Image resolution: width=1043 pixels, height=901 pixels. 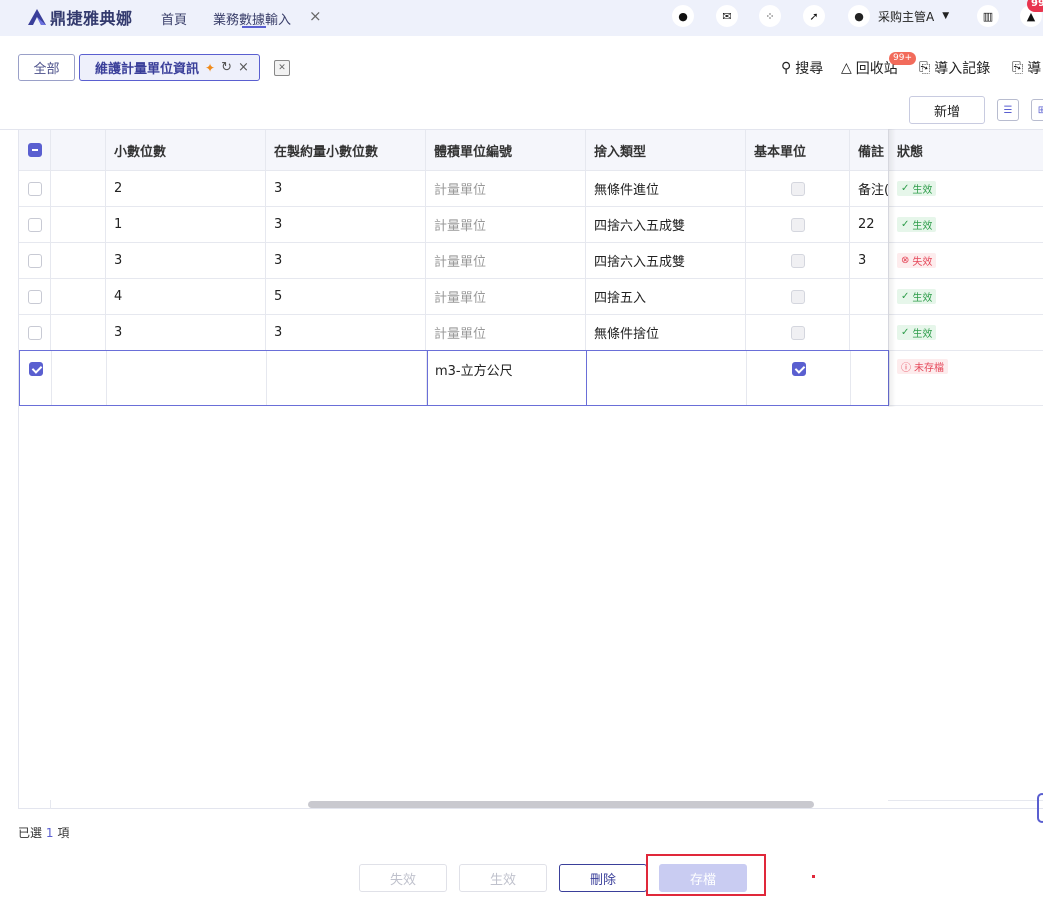 What do you see at coordinates (503, 878) in the screenshot?
I see `validate-button: 生效` at bounding box center [503, 878].